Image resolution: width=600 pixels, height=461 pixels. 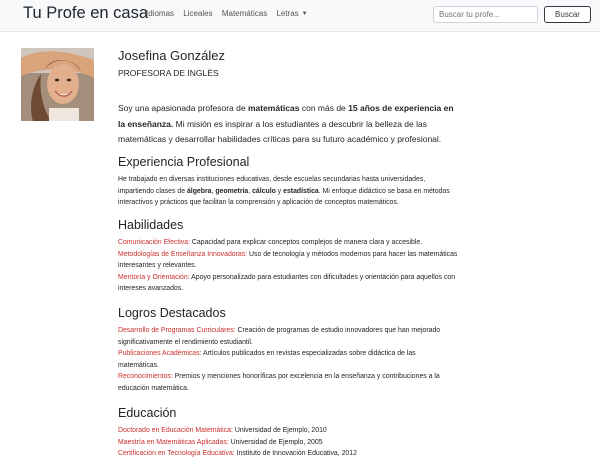 I want to click on nav-link-liceales: Liceales, so click(x=197, y=13).